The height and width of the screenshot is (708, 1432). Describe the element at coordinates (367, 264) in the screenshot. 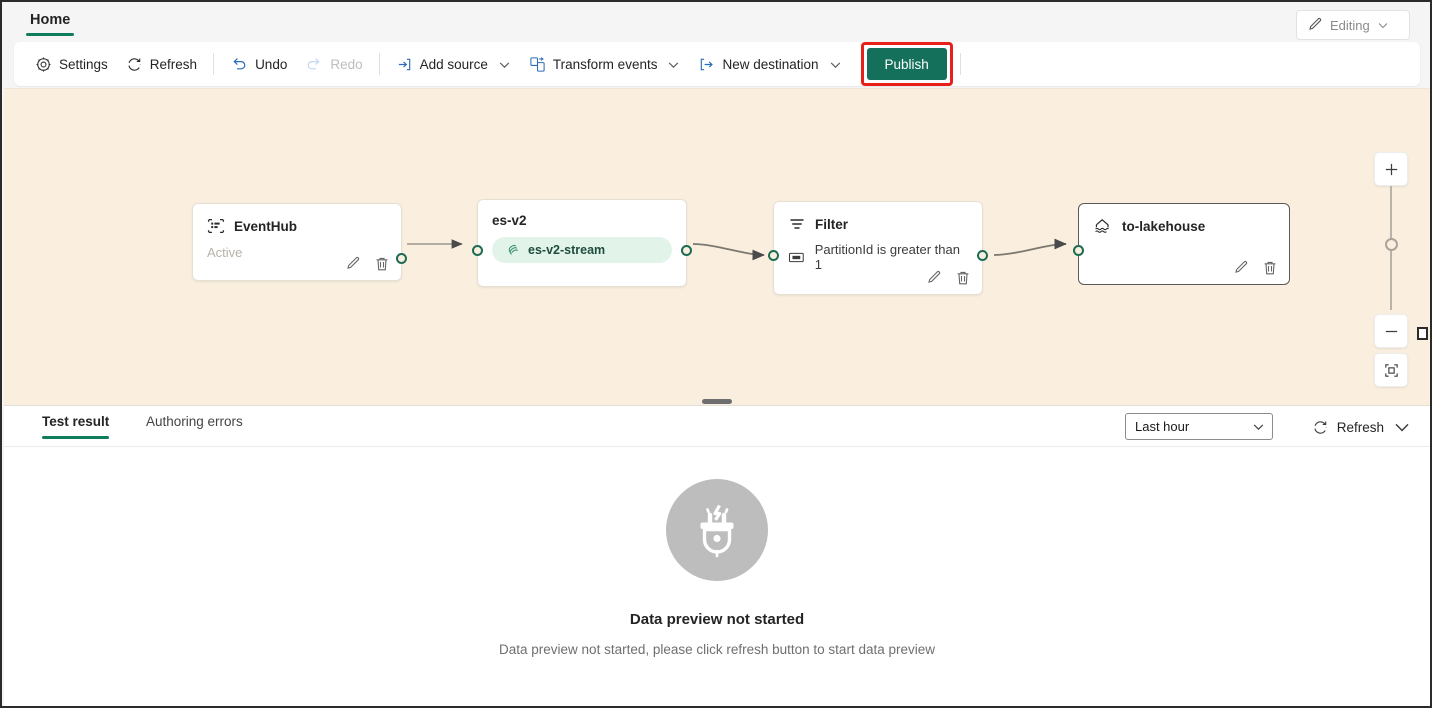

I see `node-eventhub-actions` at that location.